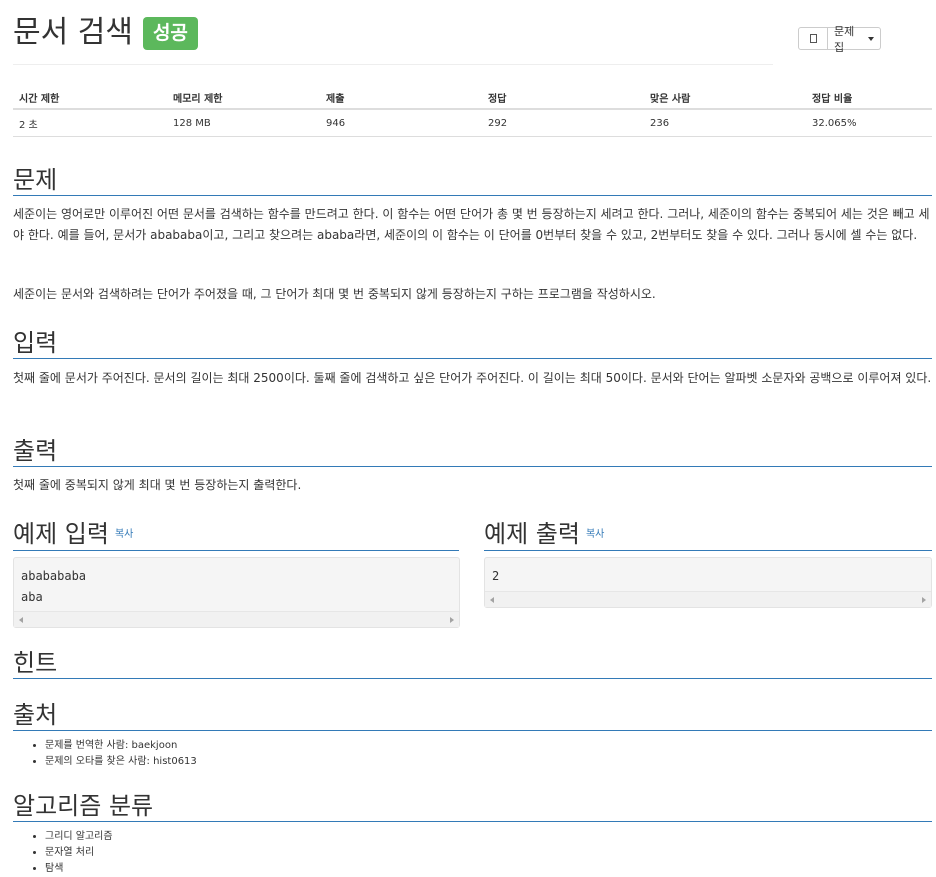 Image resolution: width=936 pixels, height=877 pixels. Describe the element at coordinates (236, 592) in the screenshot. I see `sample-input-box: ababababa aba` at that location.